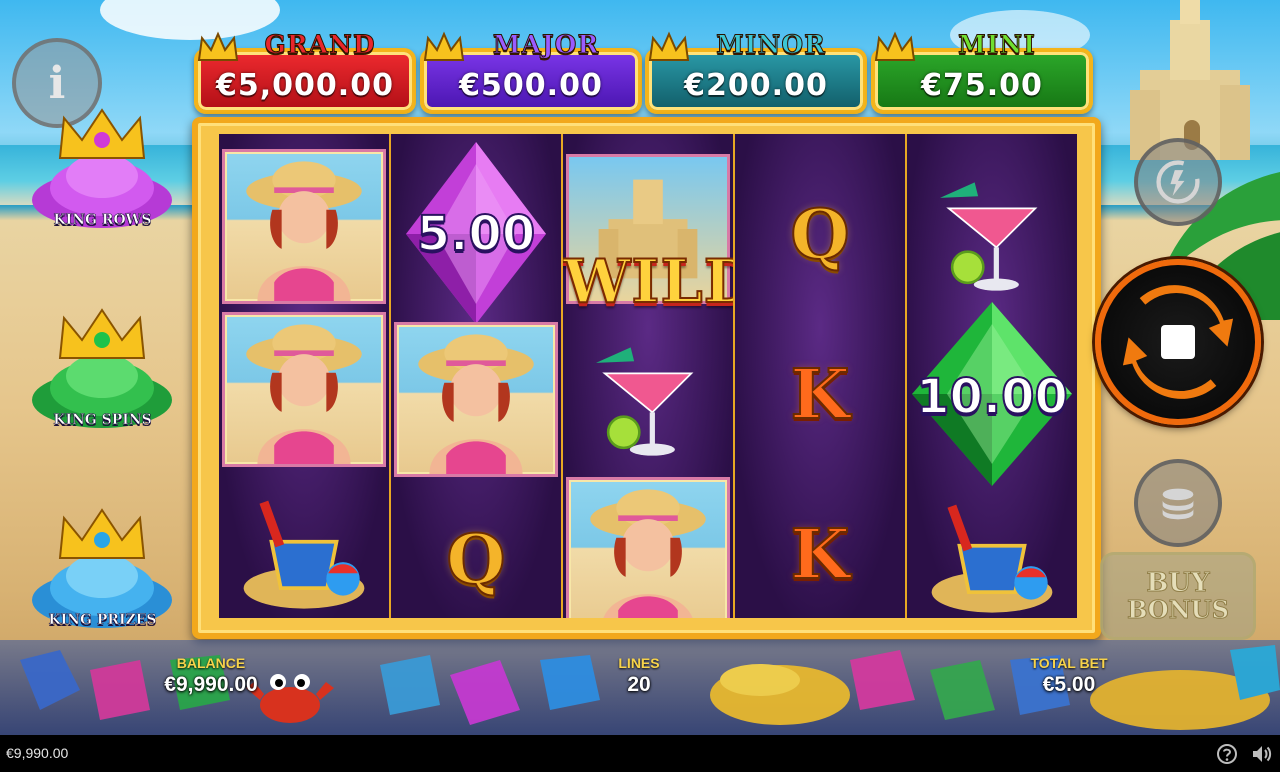 The image size is (1280, 772). I want to click on wild-label: WILD, so click(648, 282).